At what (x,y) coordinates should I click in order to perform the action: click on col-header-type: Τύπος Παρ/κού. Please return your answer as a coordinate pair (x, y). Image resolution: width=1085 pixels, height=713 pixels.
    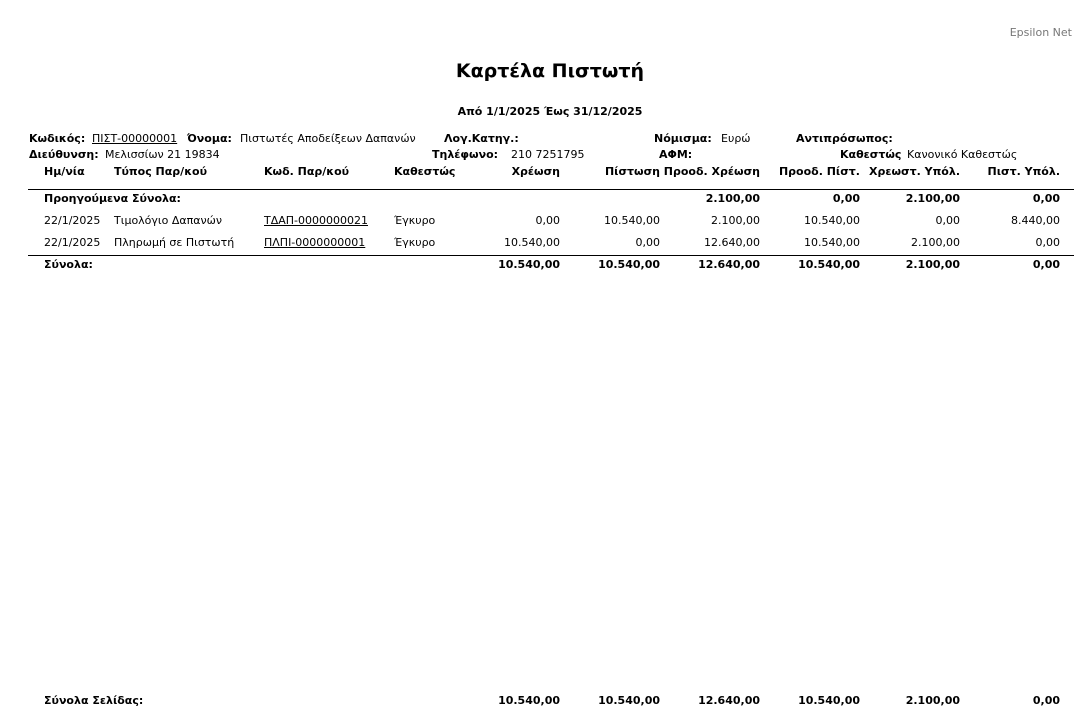
    Looking at the image, I should click on (160, 171).